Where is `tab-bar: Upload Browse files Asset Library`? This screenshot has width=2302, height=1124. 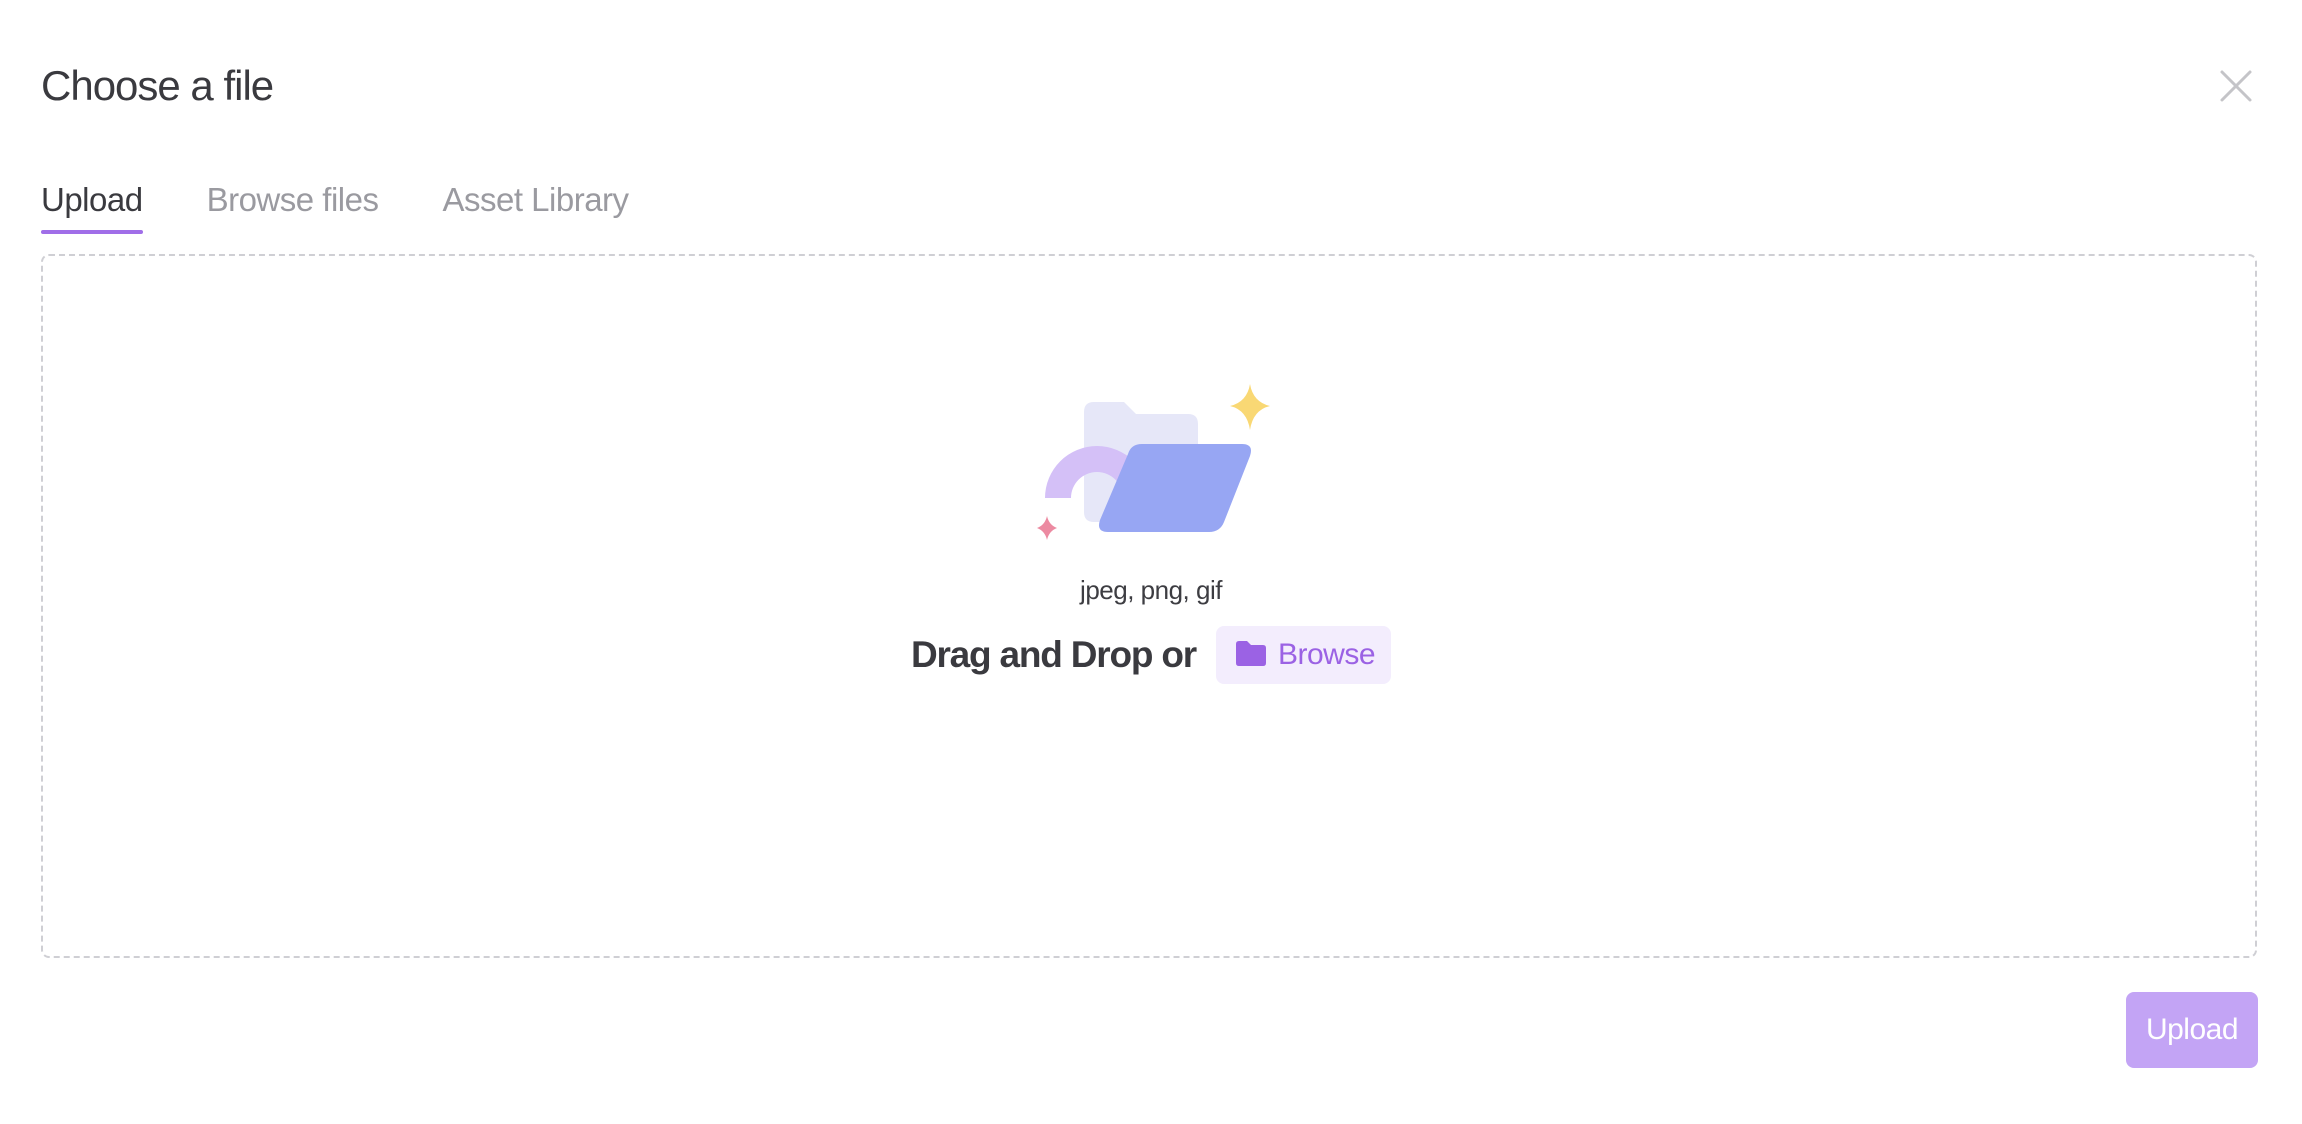
tab-bar: Upload Browse files Asset Library is located at coordinates (335, 205).